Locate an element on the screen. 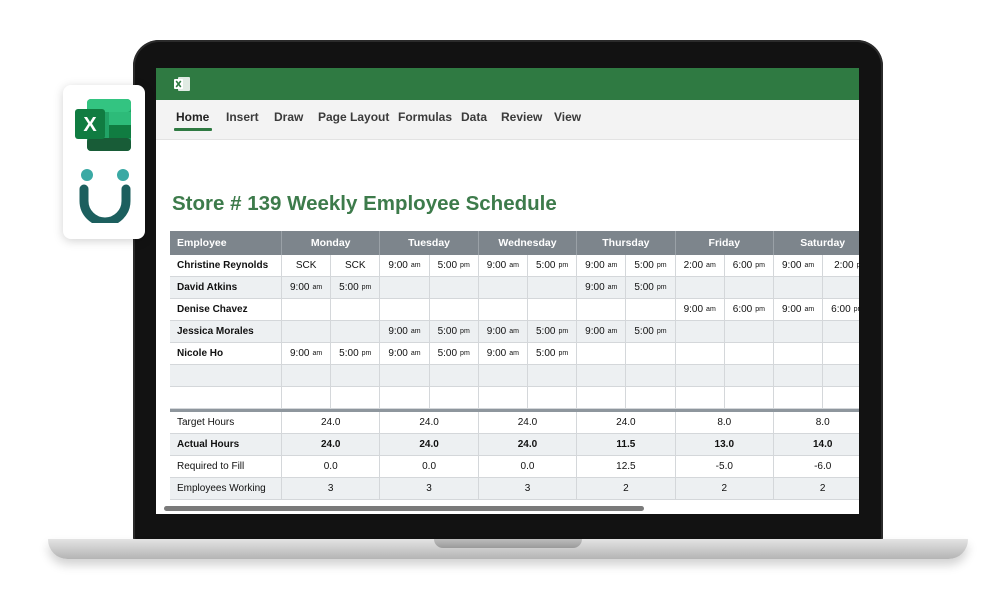 The image size is (998, 596). summary-value: -6.0 is located at coordinates (816, 467).